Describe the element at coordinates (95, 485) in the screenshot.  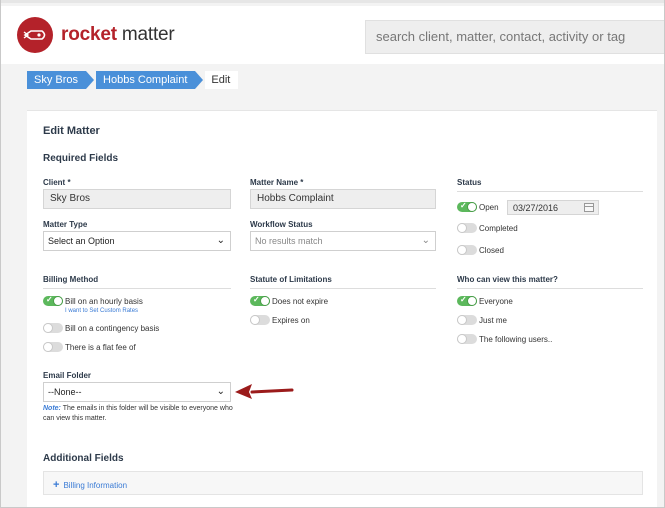
I see `billing-information-label: Billing Information` at that location.